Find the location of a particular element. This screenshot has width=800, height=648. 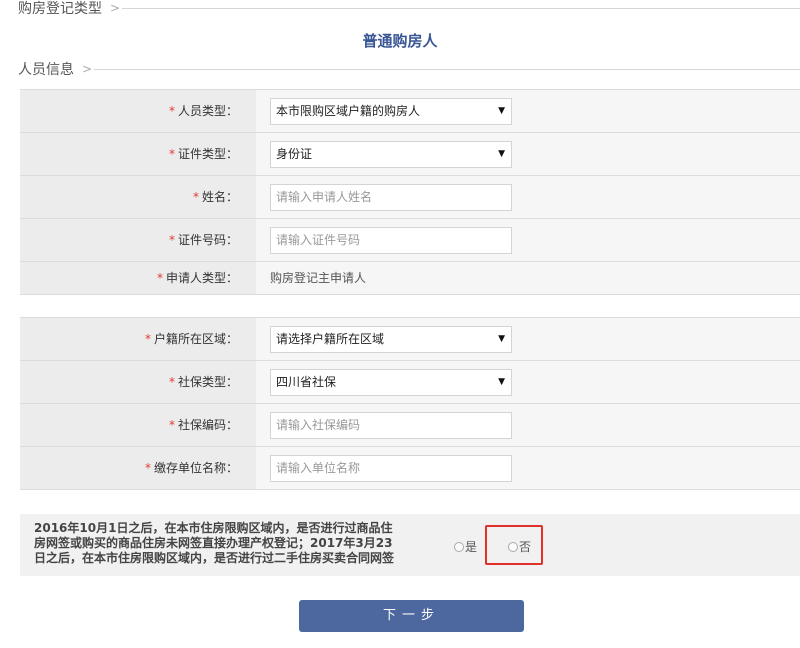

form-row-person-type: * 人员类型： 本市限购区域户籍的购房人 ▼ is located at coordinates (410, 111).